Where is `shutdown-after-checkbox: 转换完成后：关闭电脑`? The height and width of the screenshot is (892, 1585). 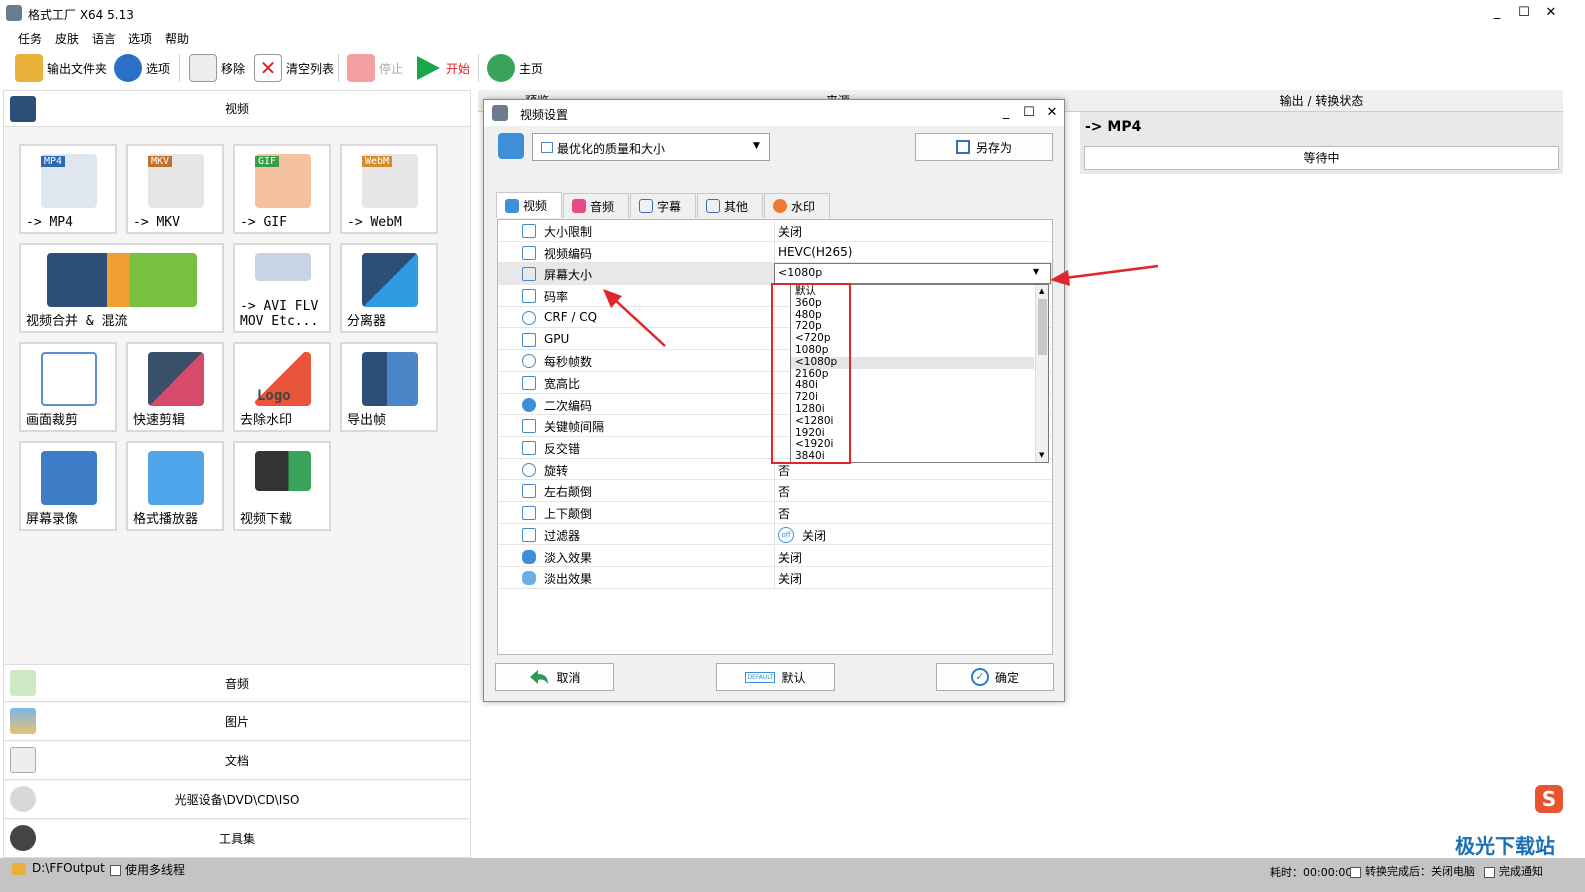 shutdown-after-checkbox: 转换完成后：关闭电脑 is located at coordinates (1412, 871).